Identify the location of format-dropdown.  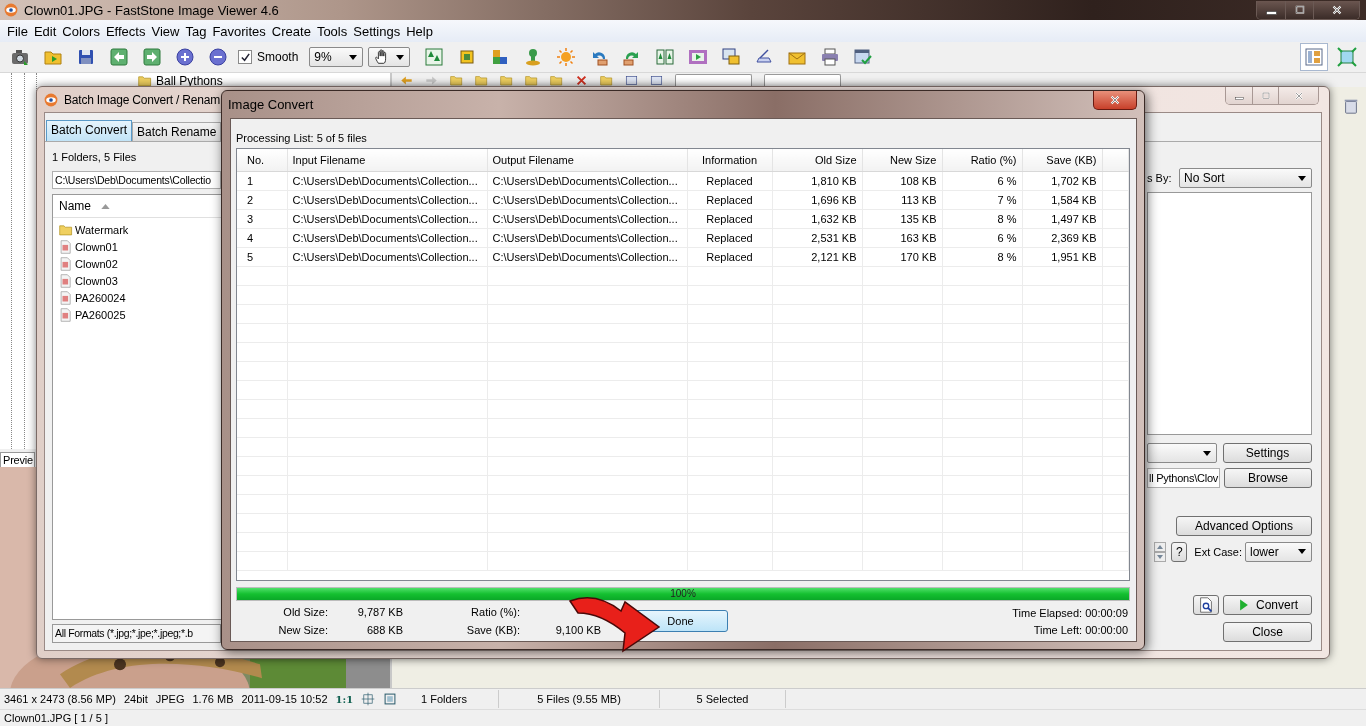
(1182, 453).